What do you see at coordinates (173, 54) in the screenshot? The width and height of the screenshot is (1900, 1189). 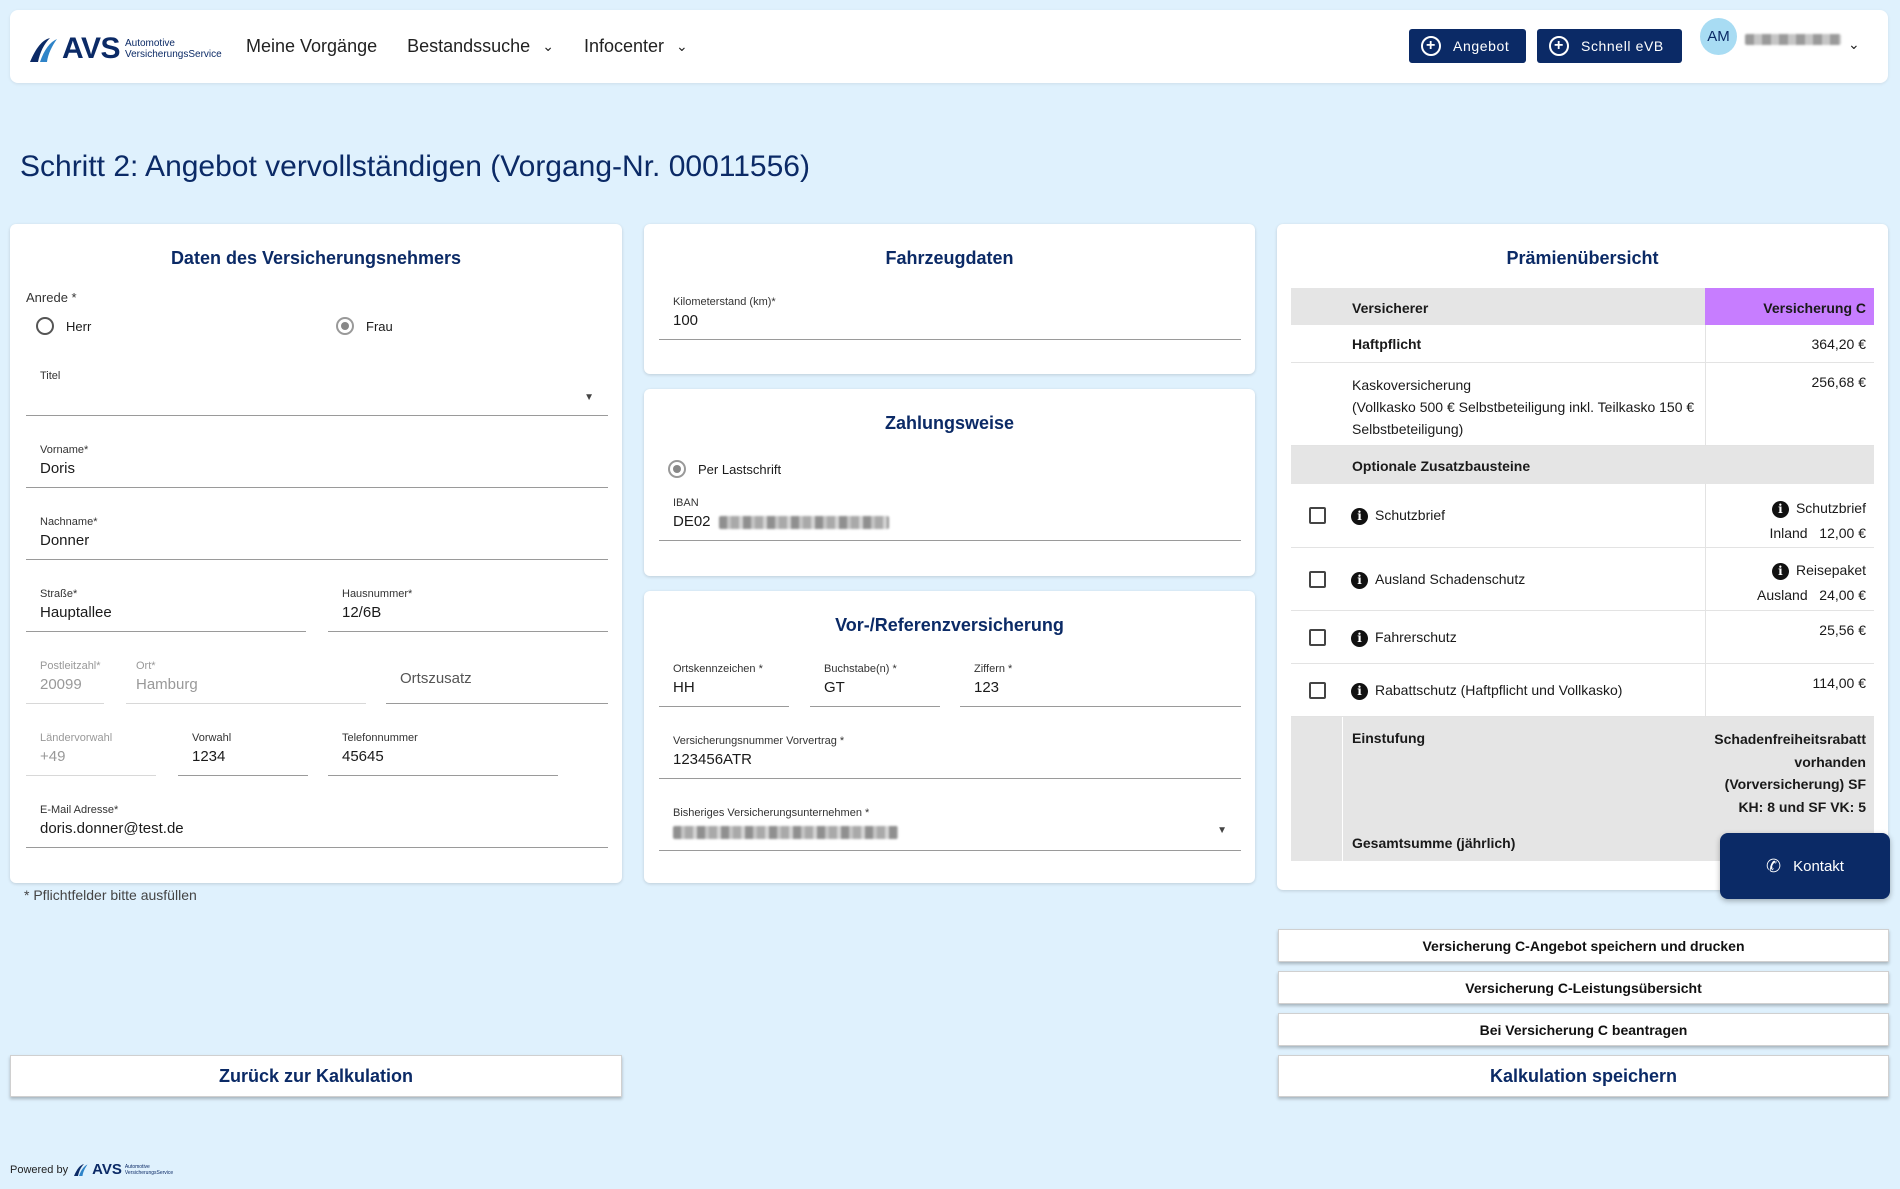 I see `logo-sub-line2: VersicherungsService` at bounding box center [173, 54].